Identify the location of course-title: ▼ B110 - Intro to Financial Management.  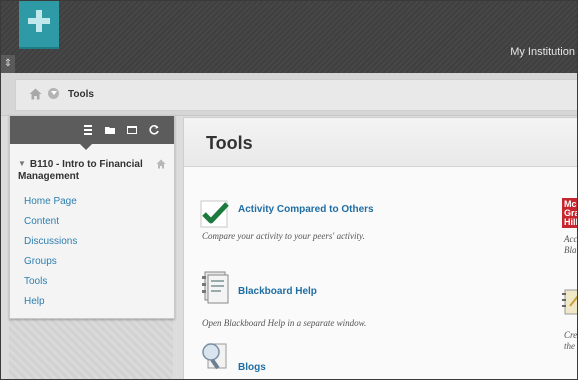
(88, 170).